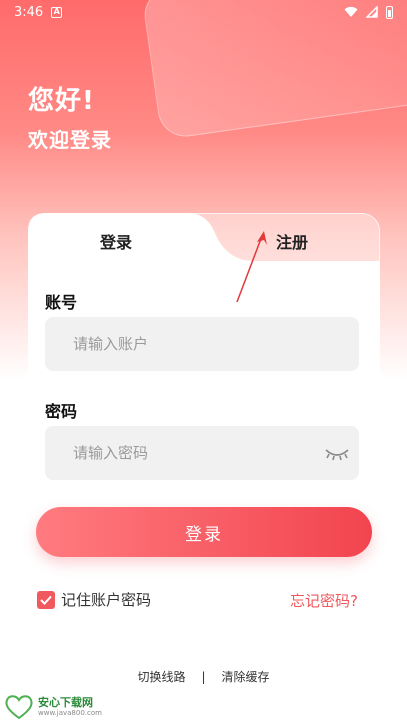 The image size is (407, 723). Describe the element at coordinates (203, 12) in the screenshot. I see `status-bar: 3:46 A` at that location.